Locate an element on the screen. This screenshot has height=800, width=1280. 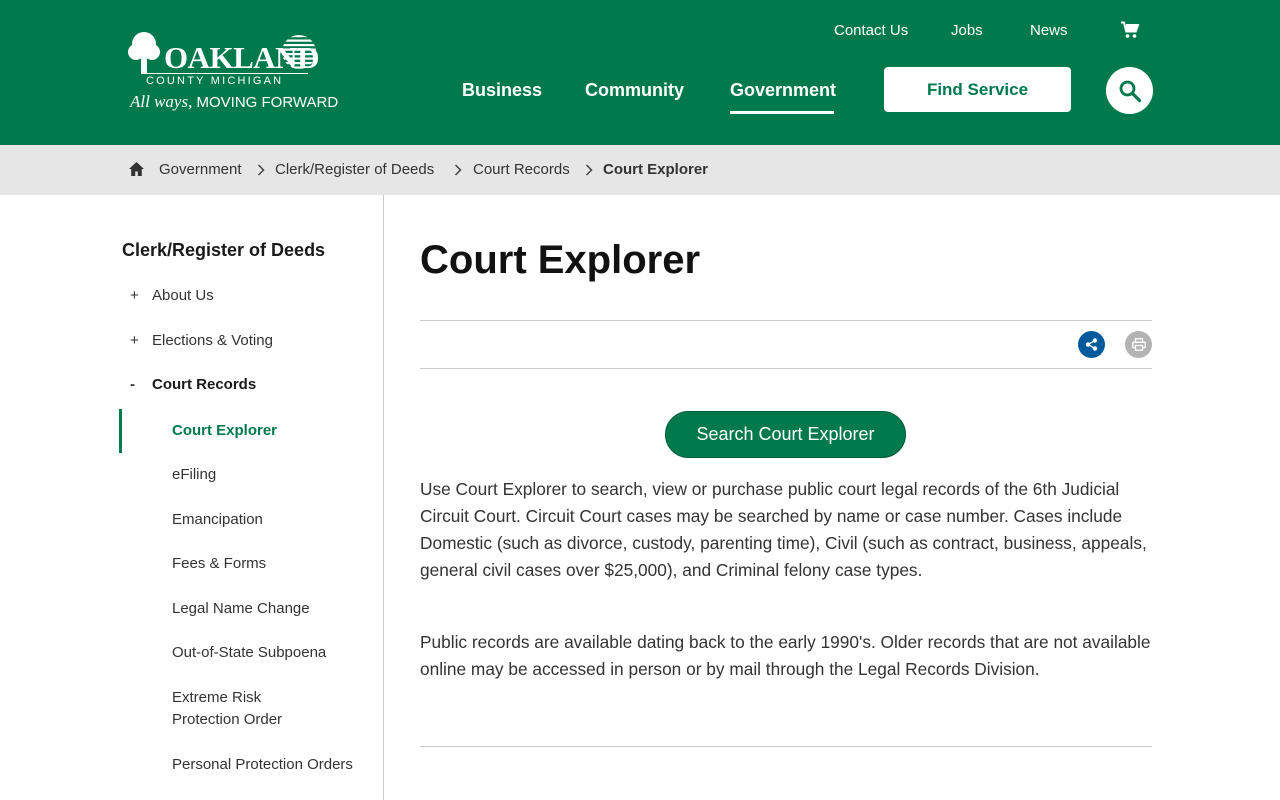
logo-tagline-text: MOVING FORWARD is located at coordinates (267, 102).